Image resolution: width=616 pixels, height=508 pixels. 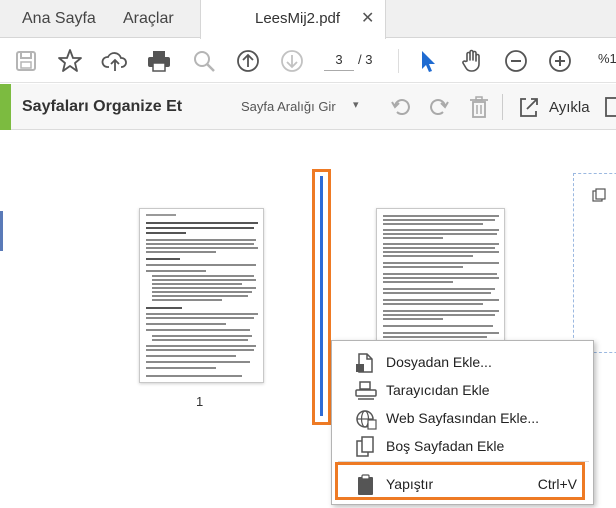 I want to click on close-tab-icon: ✕, so click(x=367, y=19).